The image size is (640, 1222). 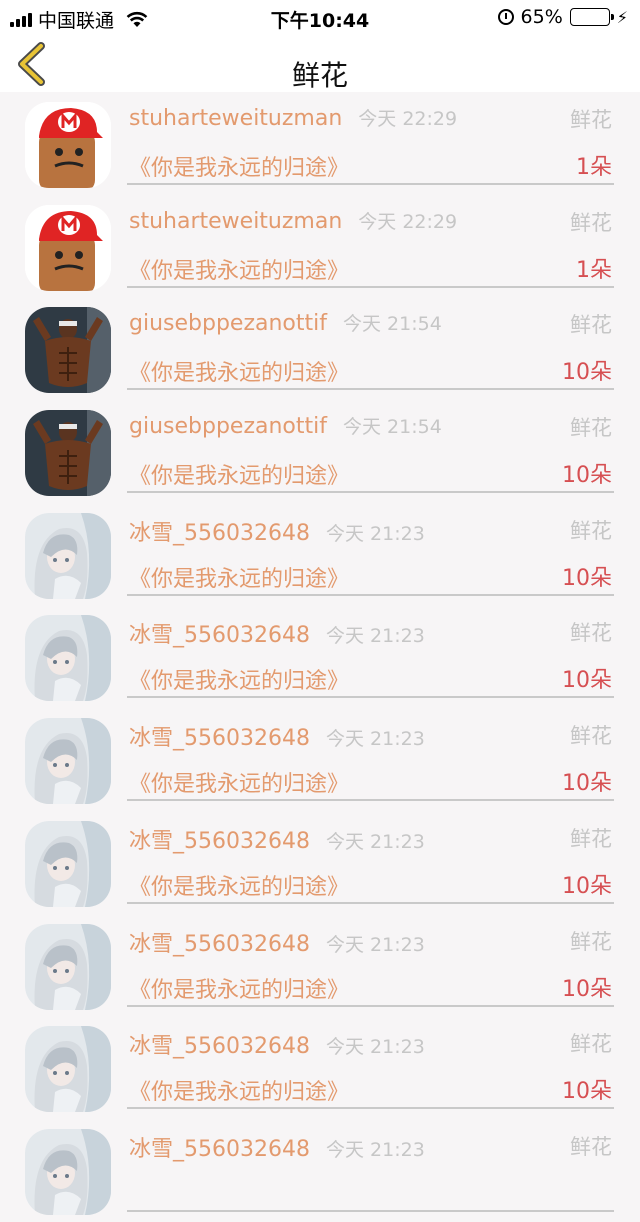 What do you see at coordinates (562, 17) in the screenshot?
I see `status-right: 65% ⚡` at bounding box center [562, 17].